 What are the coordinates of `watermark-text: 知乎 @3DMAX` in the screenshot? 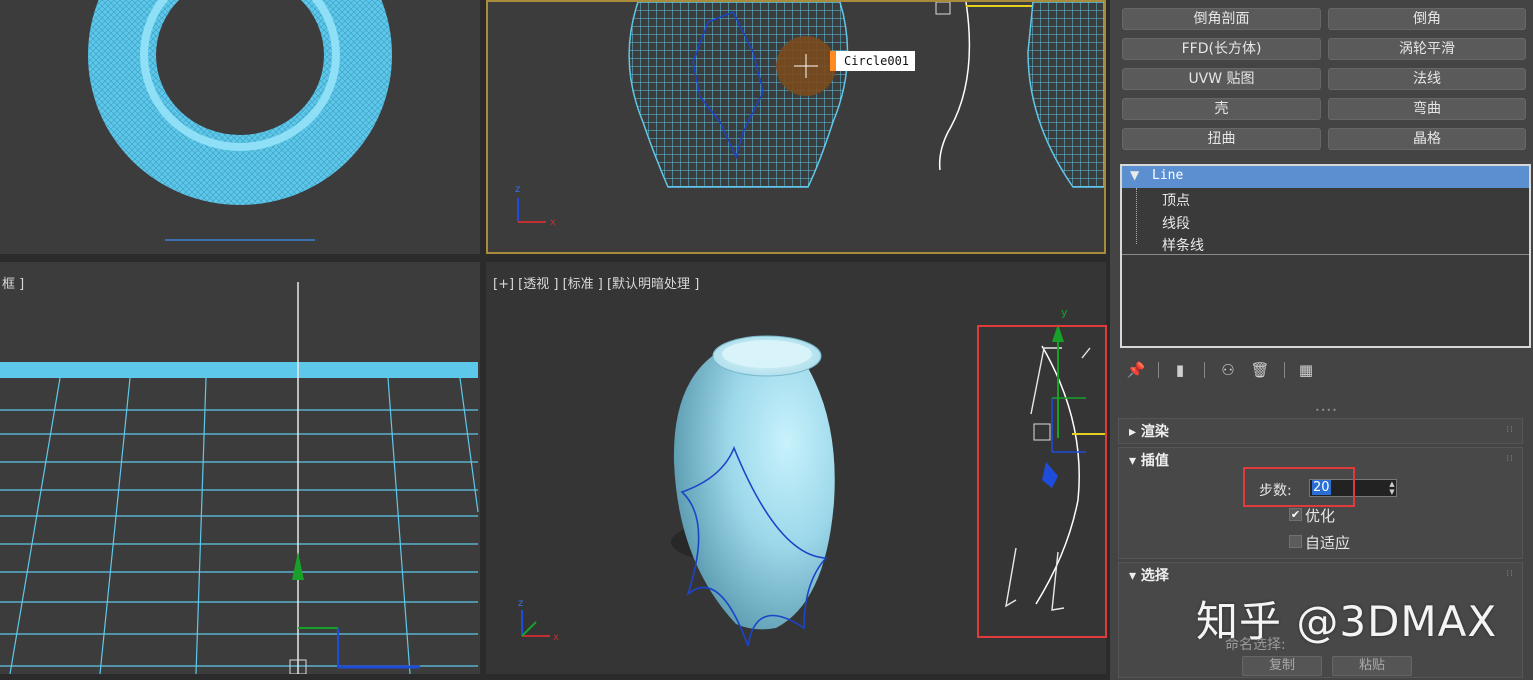 It's located at (1347, 621).